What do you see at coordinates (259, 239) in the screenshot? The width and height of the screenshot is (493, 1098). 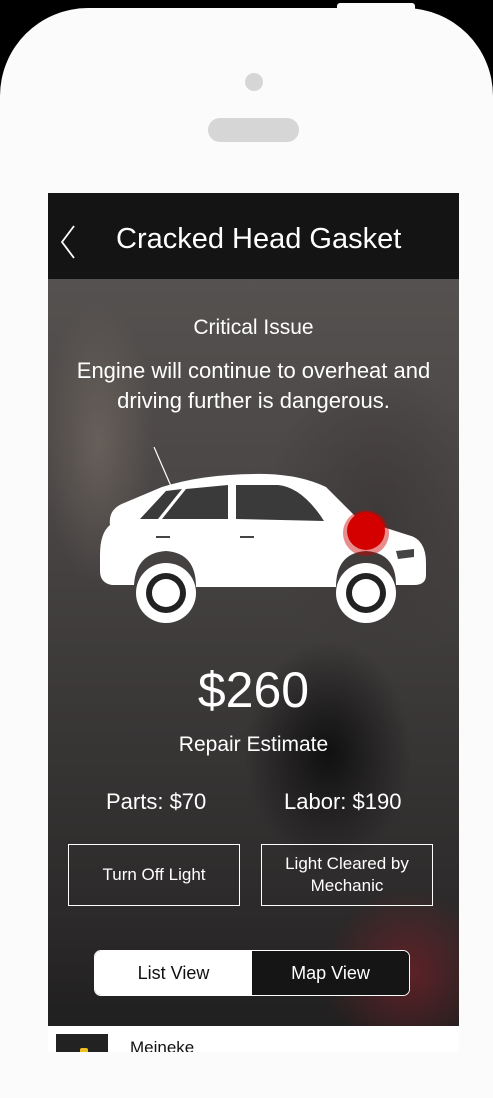 I see `page-title: Cracked Head Gasket` at bounding box center [259, 239].